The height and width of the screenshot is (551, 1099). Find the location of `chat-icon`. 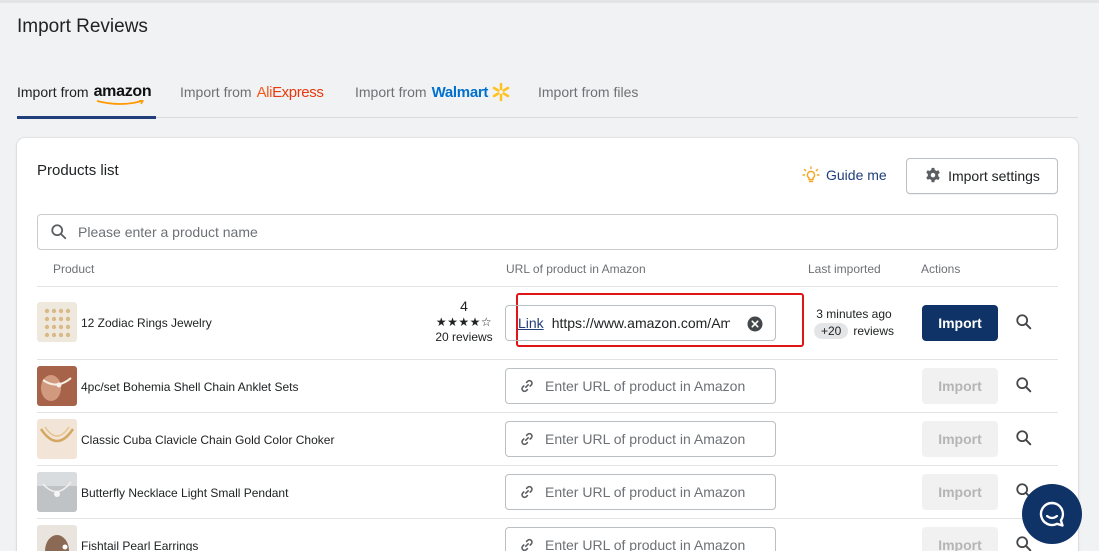

chat-icon is located at coordinates (1052, 514).